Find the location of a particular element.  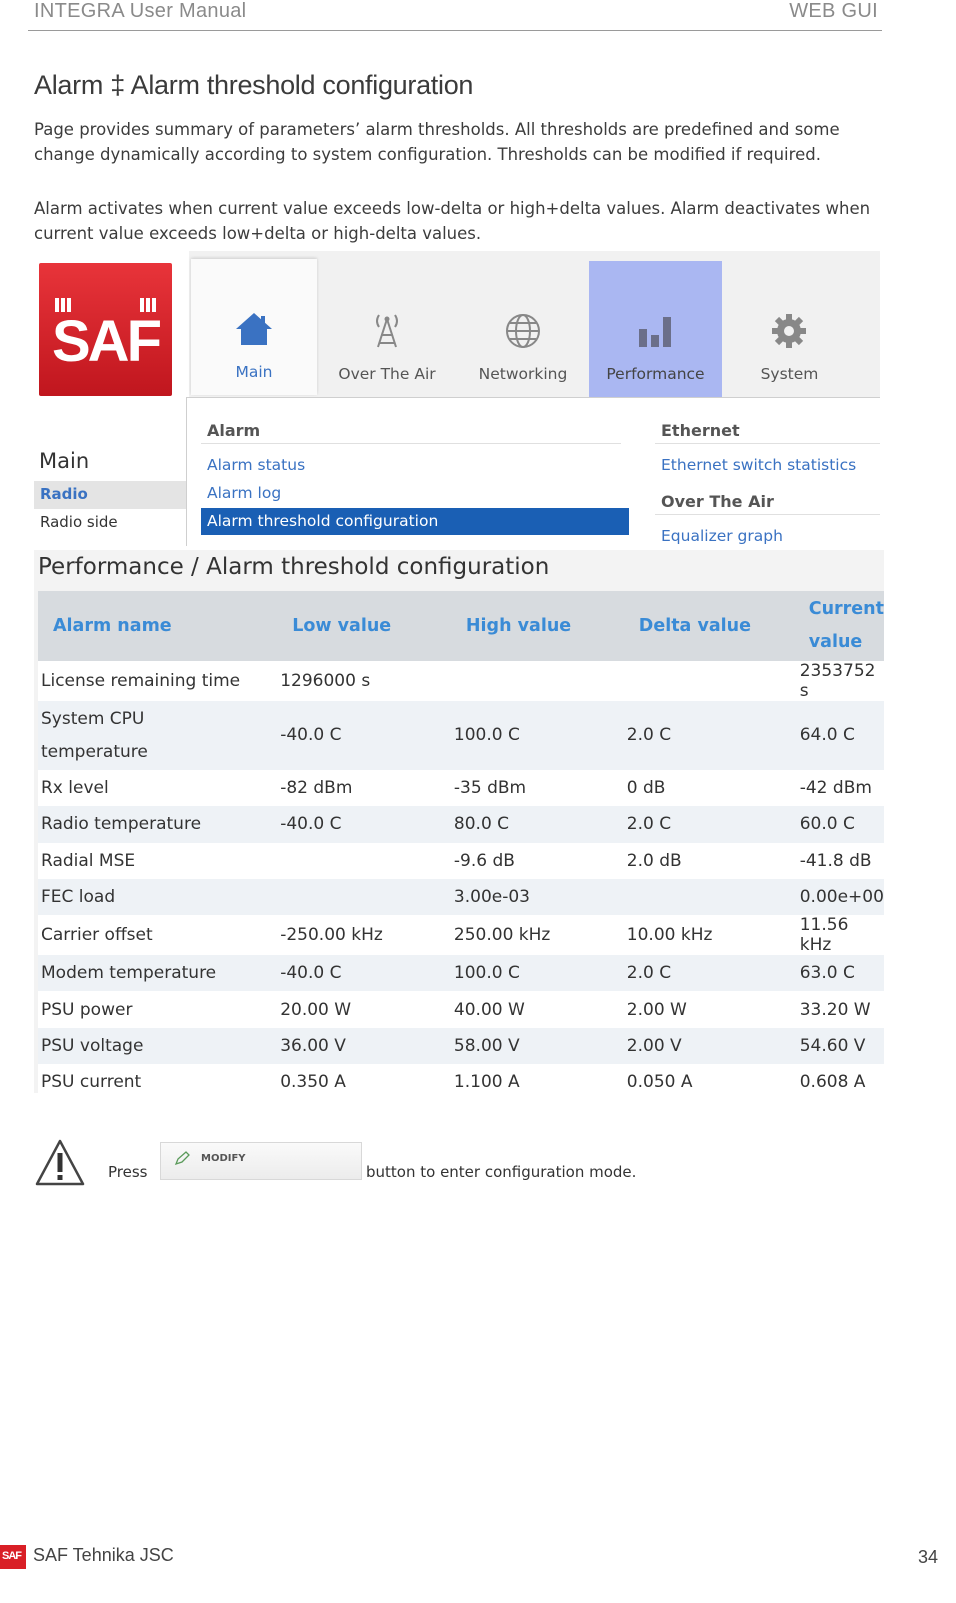

cell-current-value: 0.608 A is located at coordinates (832, 1082).